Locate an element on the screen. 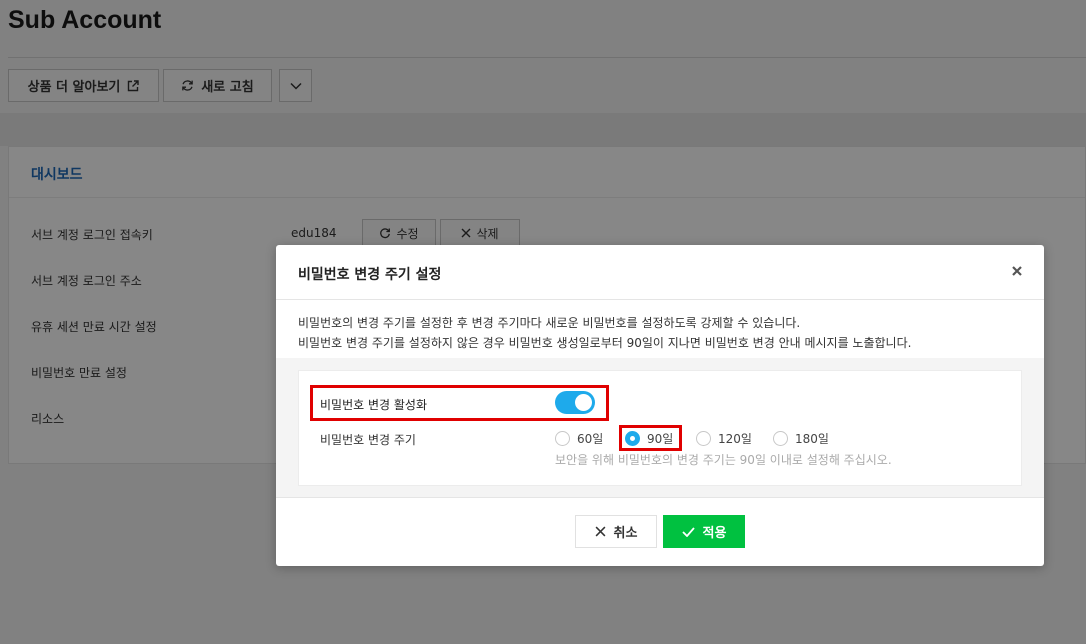 Image resolution: width=1086 pixels, height=644 pixels. radio-180-days: 180일 is located at coordinates (801, 438).